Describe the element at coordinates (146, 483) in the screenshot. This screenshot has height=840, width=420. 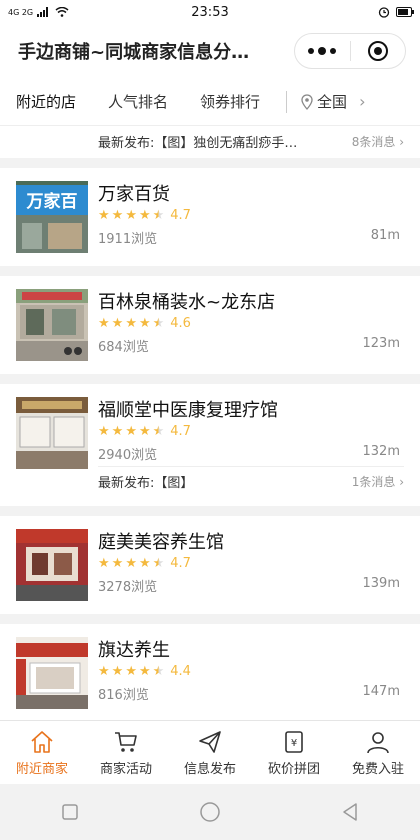
I see `news-label: 最新发布:【图】` at that location.